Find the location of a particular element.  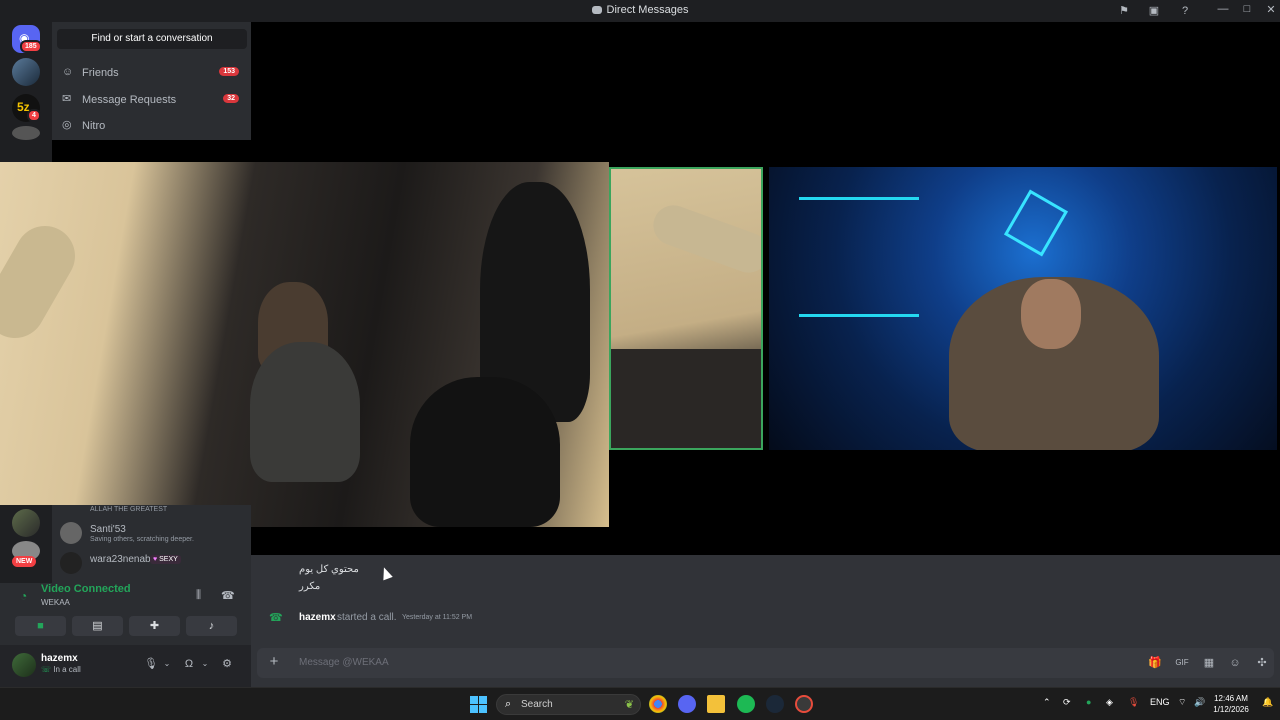

channel-name: WEKAA is located at coordinates (55, 602).